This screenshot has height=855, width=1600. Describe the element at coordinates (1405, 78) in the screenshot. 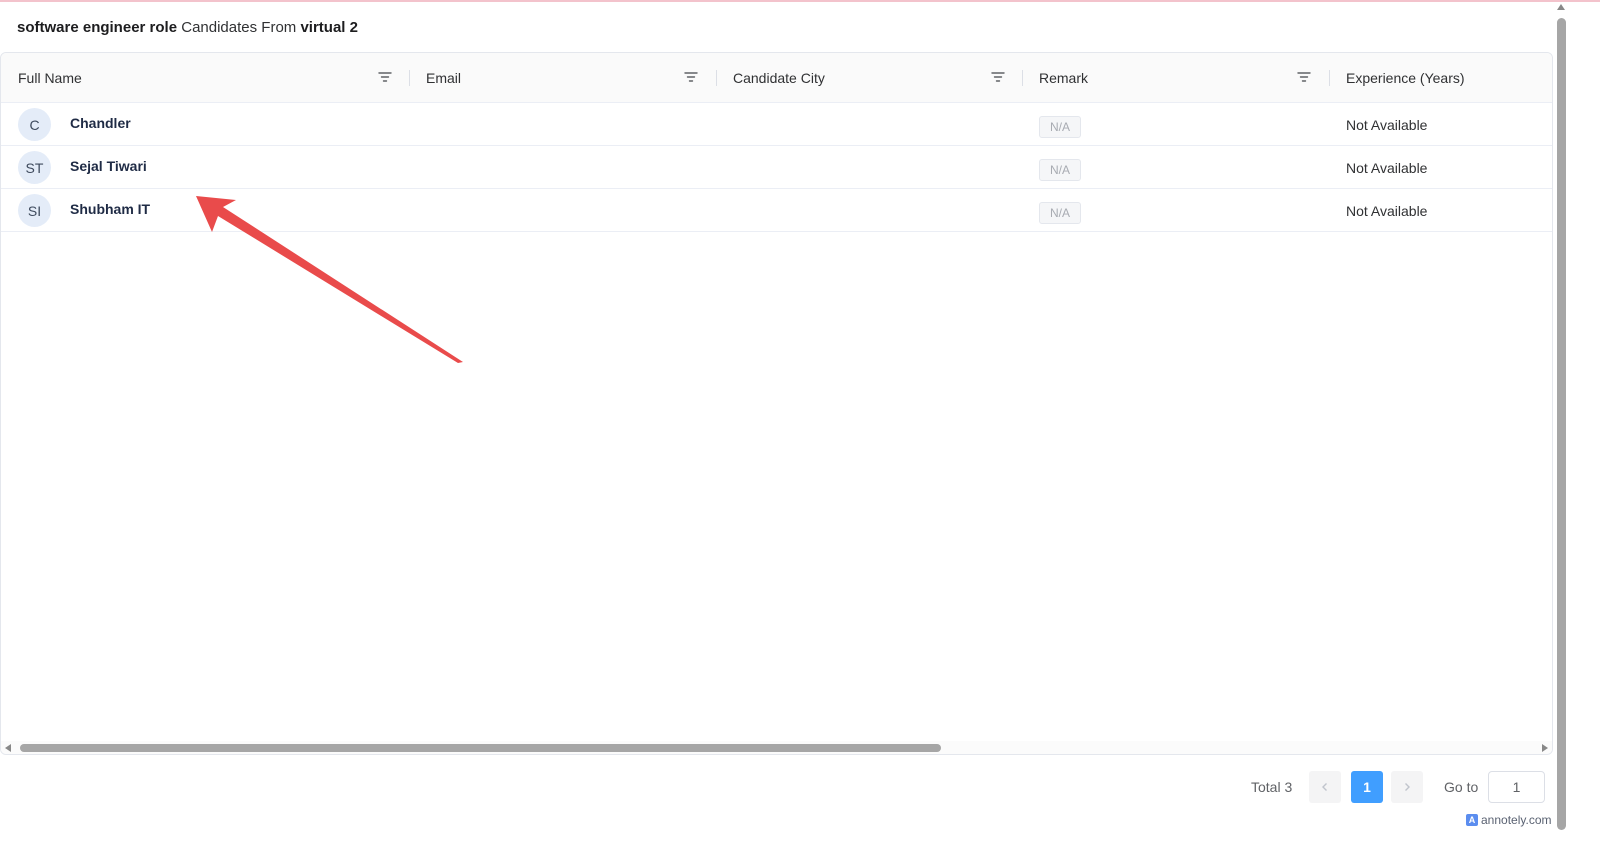

I see `column-label: Experience (Years)` at that location.